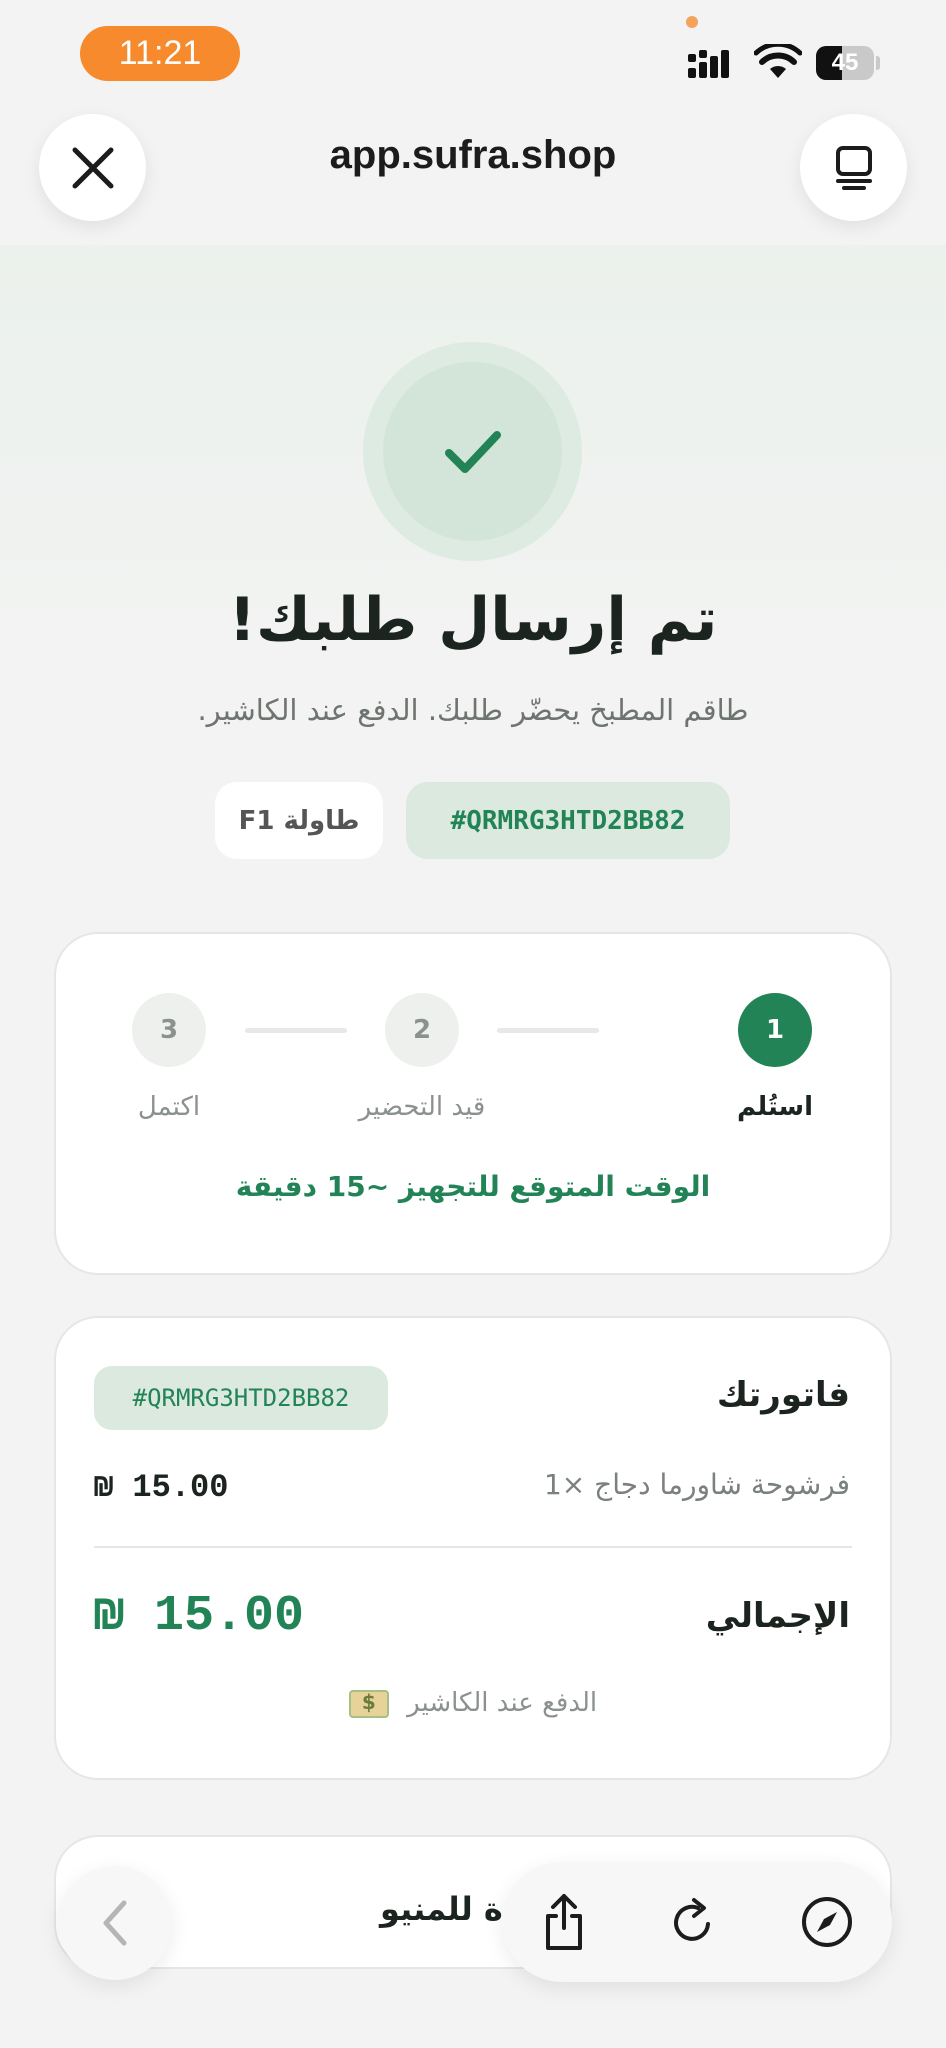 The height and width of the screenshot is (2048, 946). Describe the element at coordinates (169, 1030) in the screenshot. I see `step-3-circle: 3` at that location.